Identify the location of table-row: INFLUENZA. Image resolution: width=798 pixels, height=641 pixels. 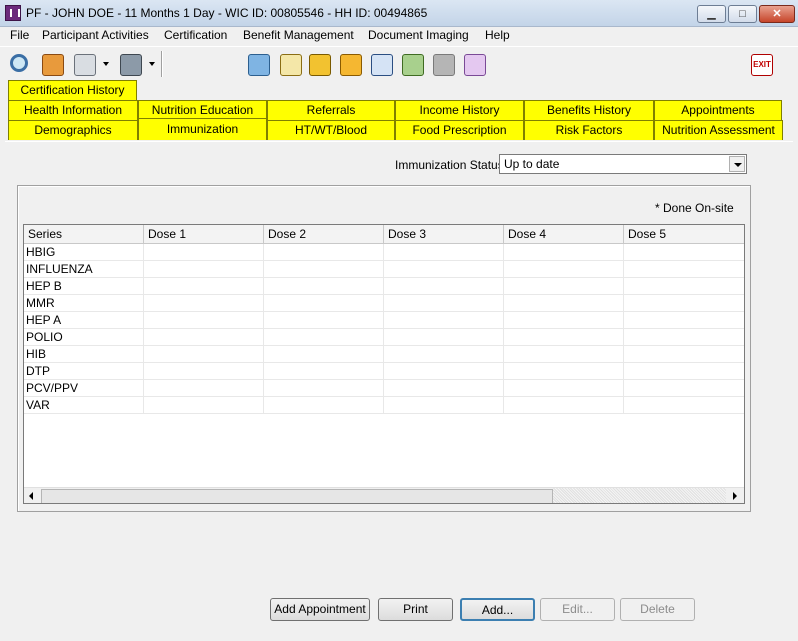
(384, 269).